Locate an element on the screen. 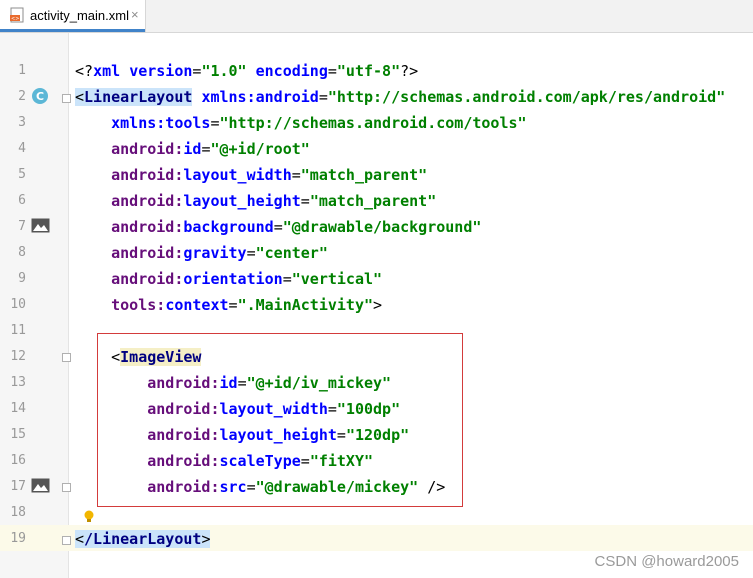  line-number: 3 is located at coordinates (22, 122).